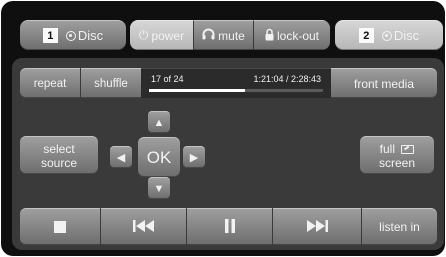 The width and height of the screenshot is (446, 257). Describe the element at coordinates (397, 149) in the screenshot. I see `full-screen-line1-wrap: full` at that location.